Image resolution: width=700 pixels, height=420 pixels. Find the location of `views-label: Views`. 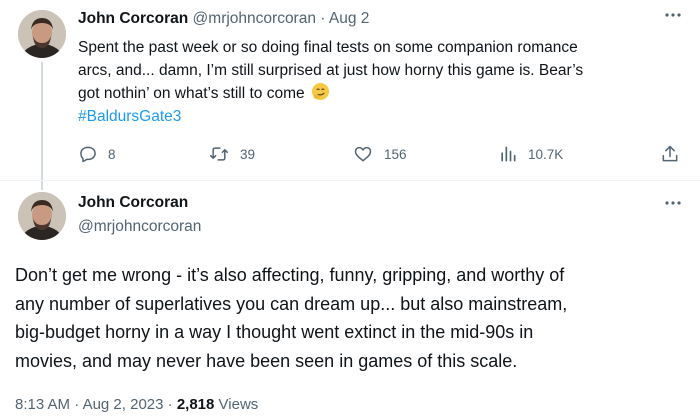

views-label: Views is located at coordinates (238, 404).